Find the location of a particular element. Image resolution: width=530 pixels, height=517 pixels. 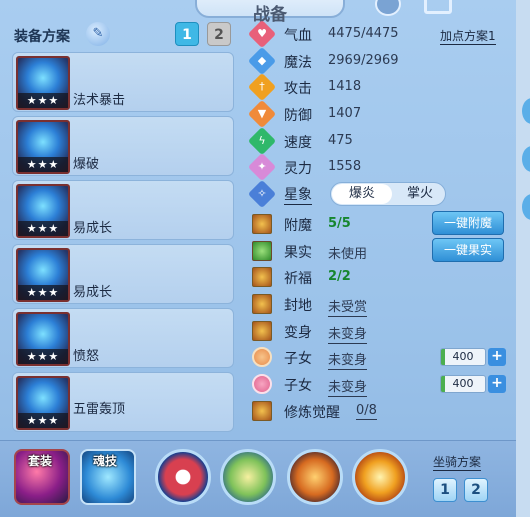

feature-label: 子女 is located at coordinates (298, 359).